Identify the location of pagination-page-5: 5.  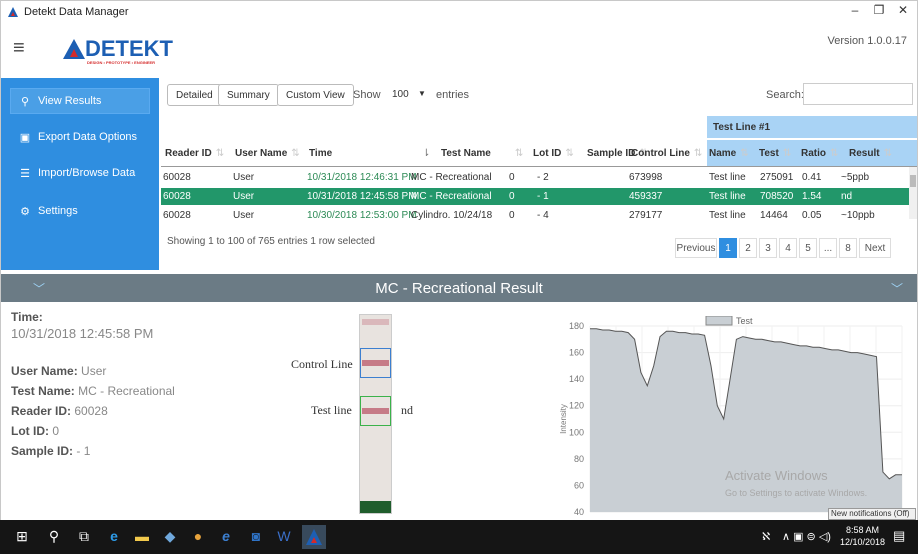
(808, 248).